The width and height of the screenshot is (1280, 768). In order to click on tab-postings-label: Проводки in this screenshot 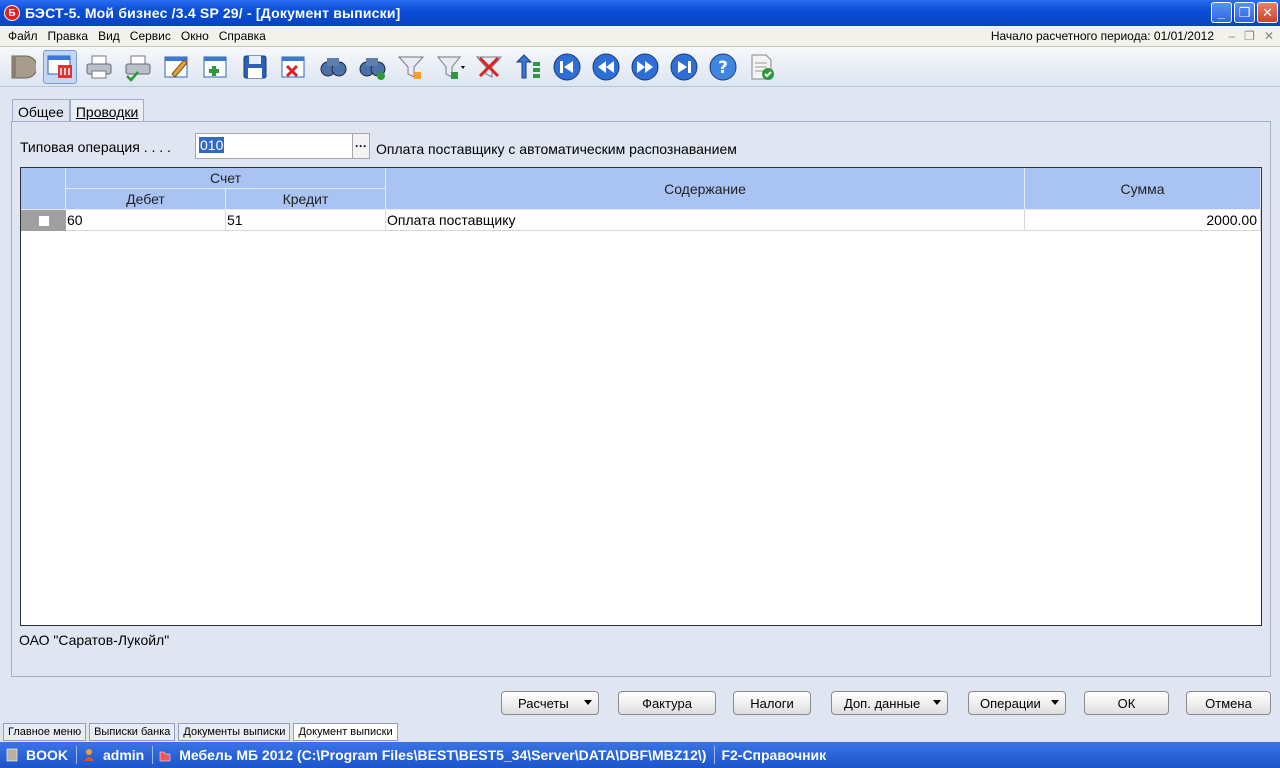, I will do `click(107, 111)`.